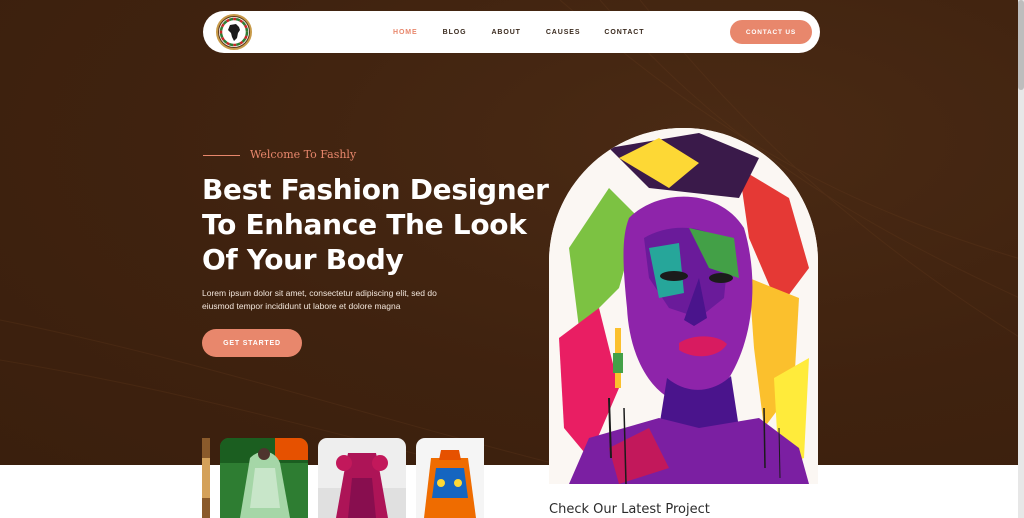 The image size is (1024, 518). Describe the element at coordinates (563, 32) in the screenshot. I see `nav-link-causes: CAUSES` at that location.